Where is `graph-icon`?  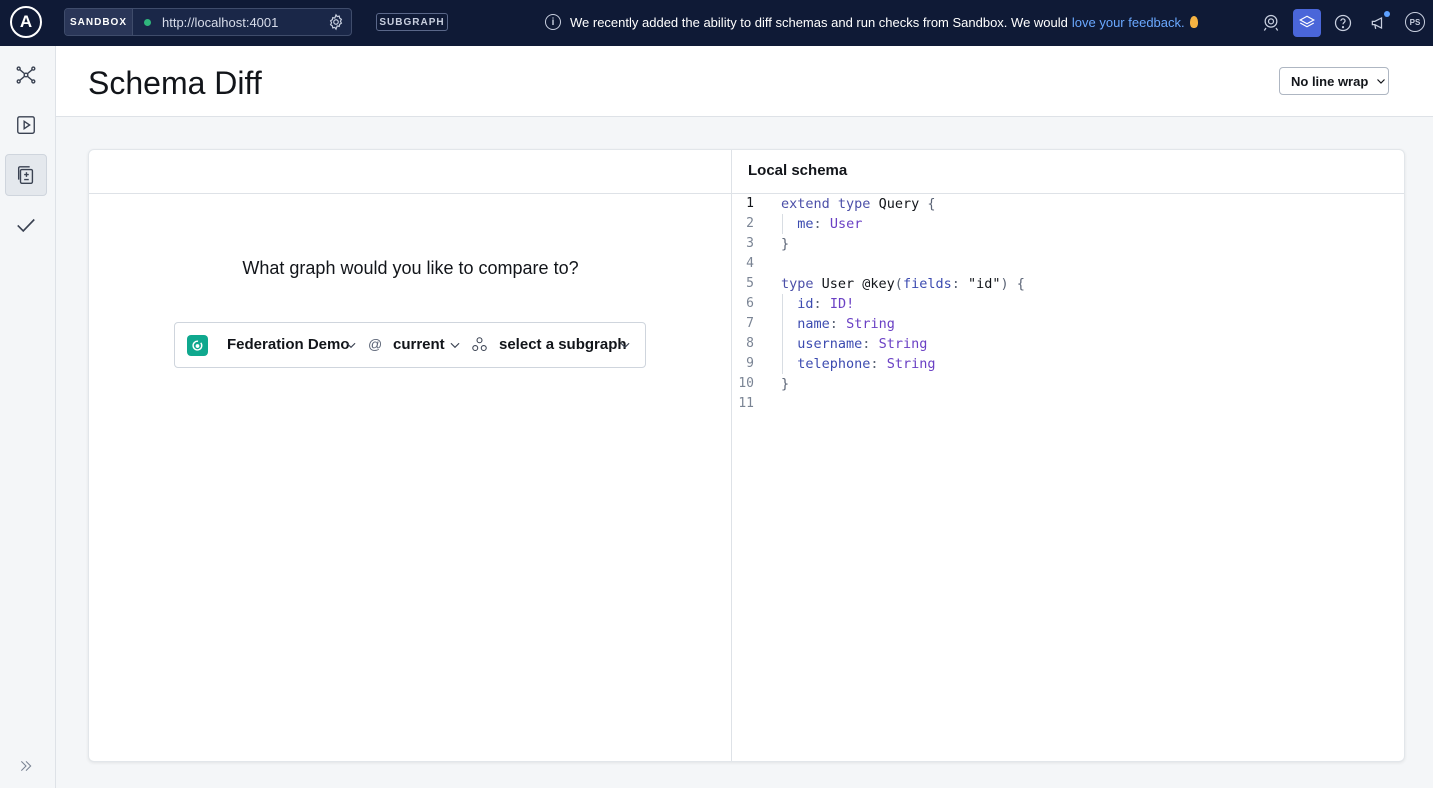 graph-icon is located at coordinates (26, 75).